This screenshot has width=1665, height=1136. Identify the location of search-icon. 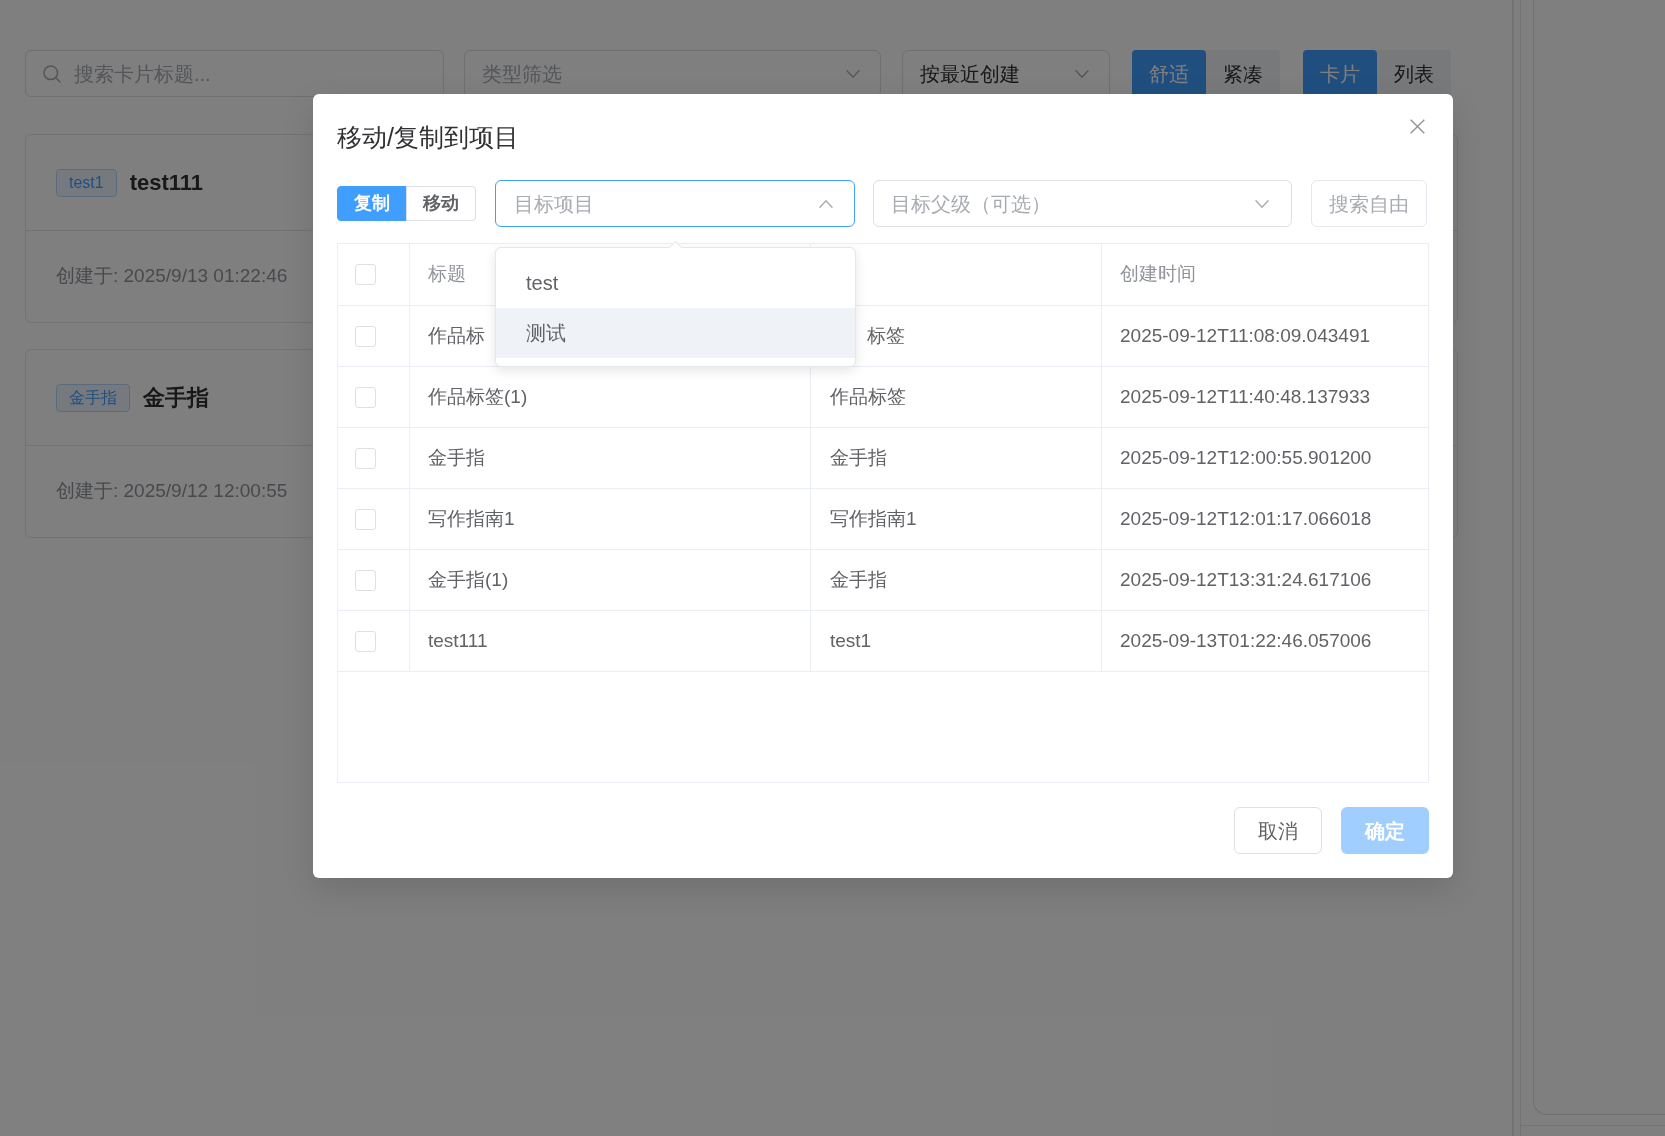
(52, 73).